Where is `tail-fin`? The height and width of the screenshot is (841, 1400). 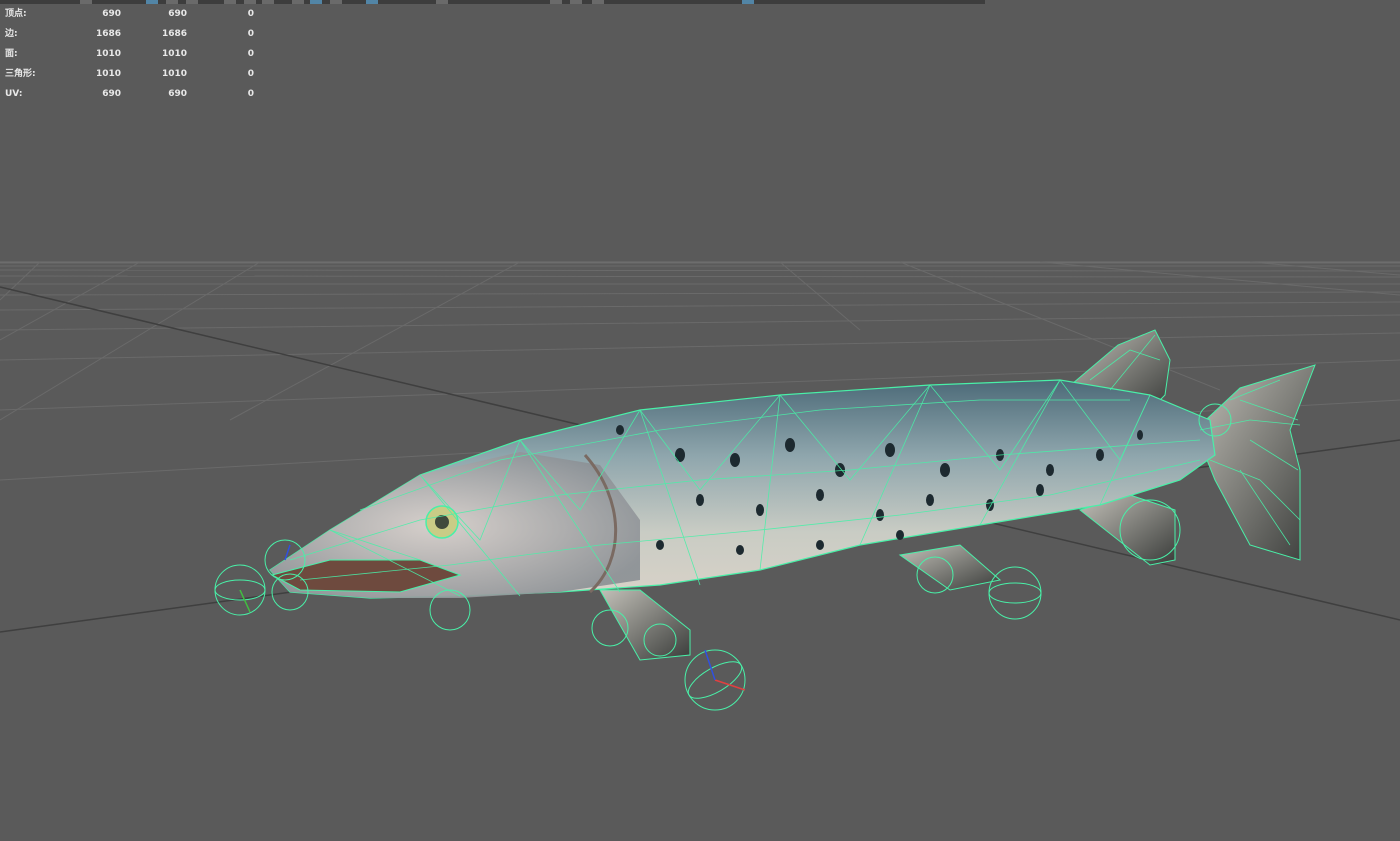 tail-fin is located at coordinates (1255, 462).